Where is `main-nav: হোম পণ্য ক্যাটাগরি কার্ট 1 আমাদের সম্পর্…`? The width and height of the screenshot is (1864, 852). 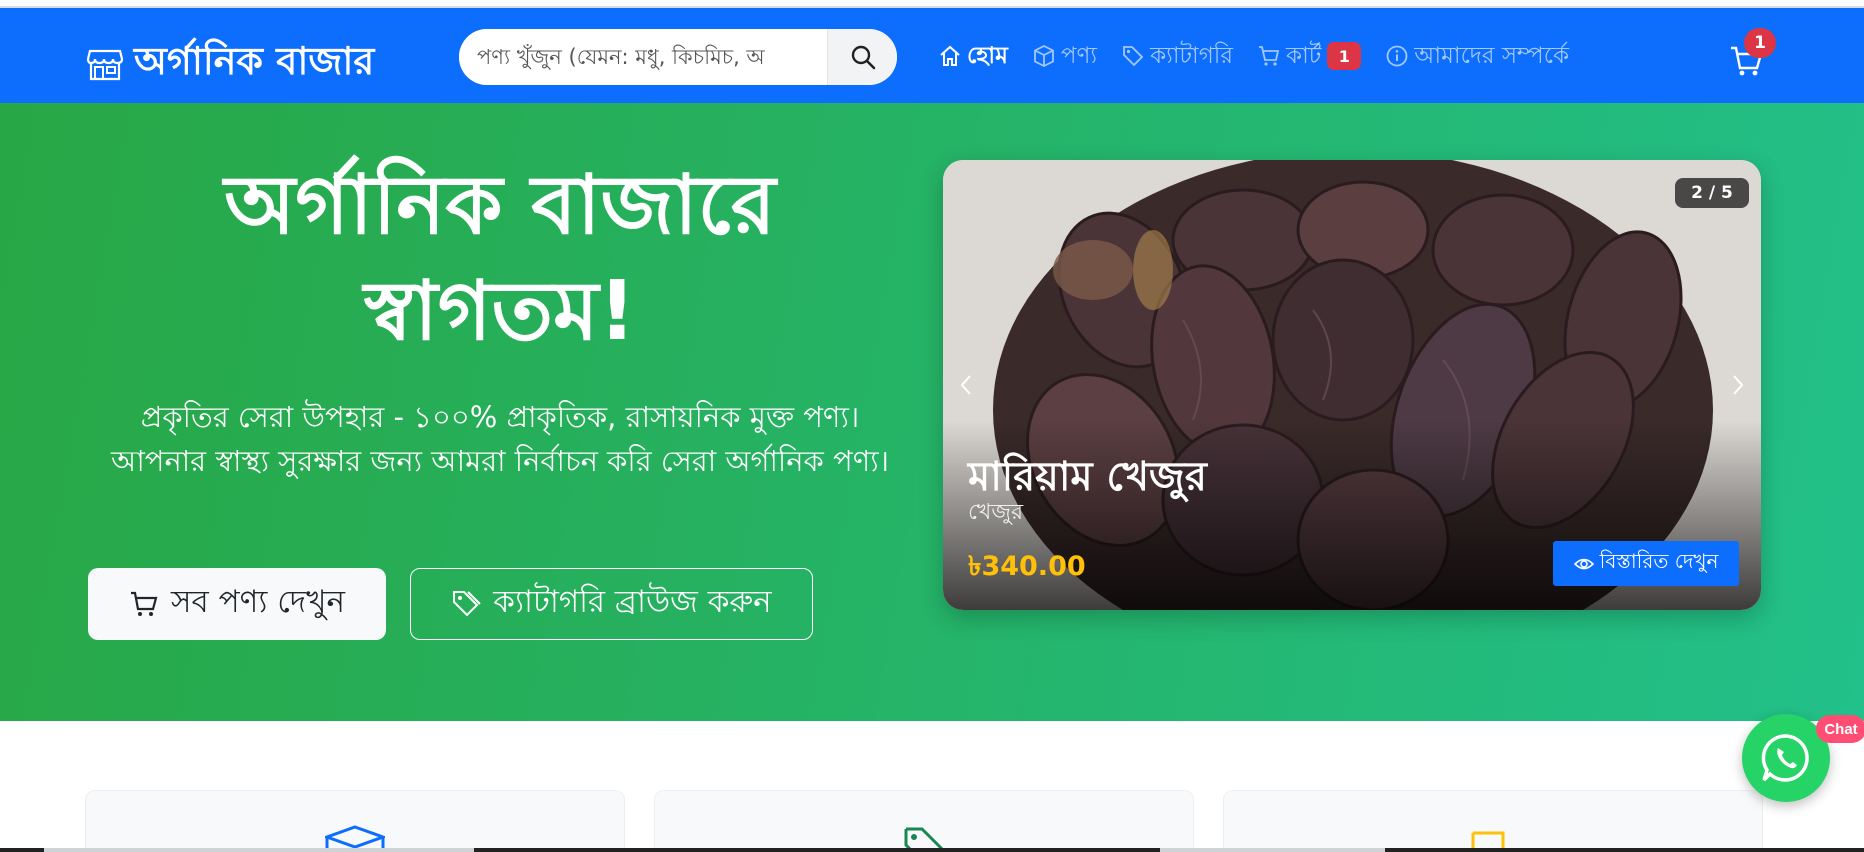 main-nav: হোম পণ্য ক্যাটাগরি কার্ট 1 আমাদের সম্পর্… is located at coordinates (1265, 56).